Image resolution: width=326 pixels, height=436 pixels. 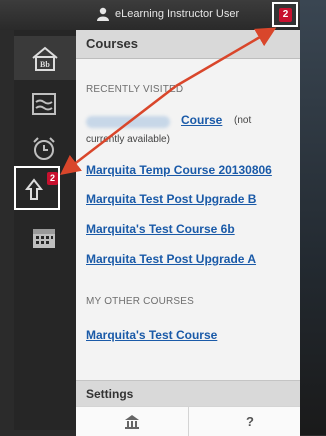 What do you see at coordinates (243, 120) in the screenshot?
I see `unavailable-note: (not` at bounding box center [243, 120].